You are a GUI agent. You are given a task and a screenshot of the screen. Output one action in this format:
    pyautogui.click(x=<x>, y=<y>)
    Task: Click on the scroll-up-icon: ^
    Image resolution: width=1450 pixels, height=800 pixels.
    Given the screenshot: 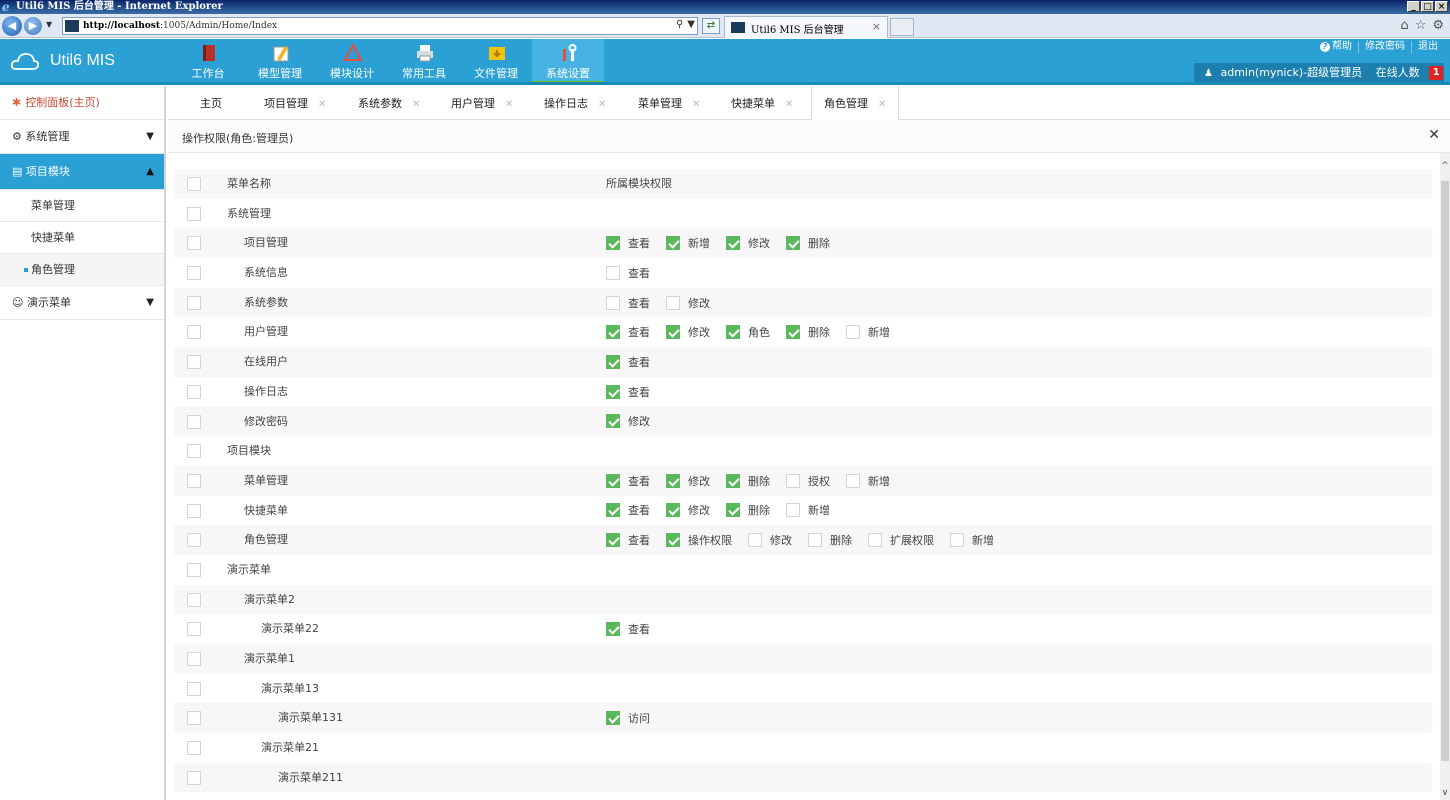 What is the action you would take?
    pyautogui.click(x=1445, y=166)
    